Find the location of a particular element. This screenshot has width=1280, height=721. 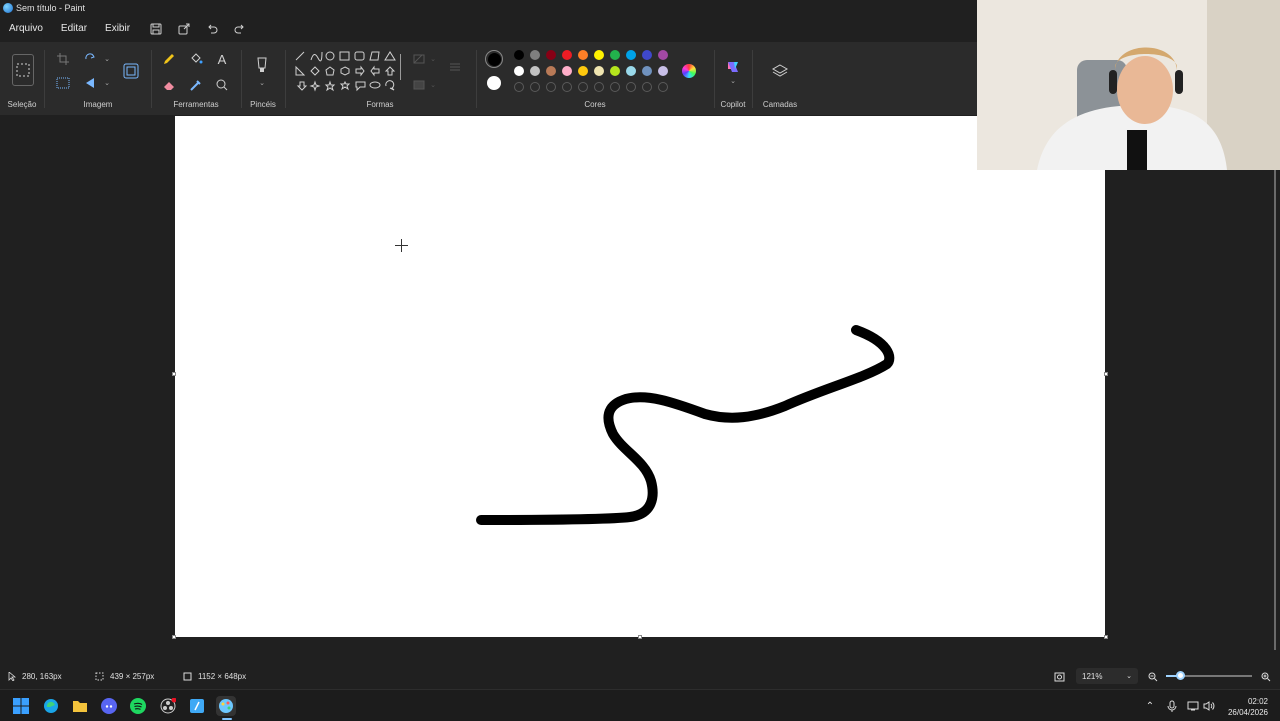

primary-color-button is located at coordinates (494, 59).